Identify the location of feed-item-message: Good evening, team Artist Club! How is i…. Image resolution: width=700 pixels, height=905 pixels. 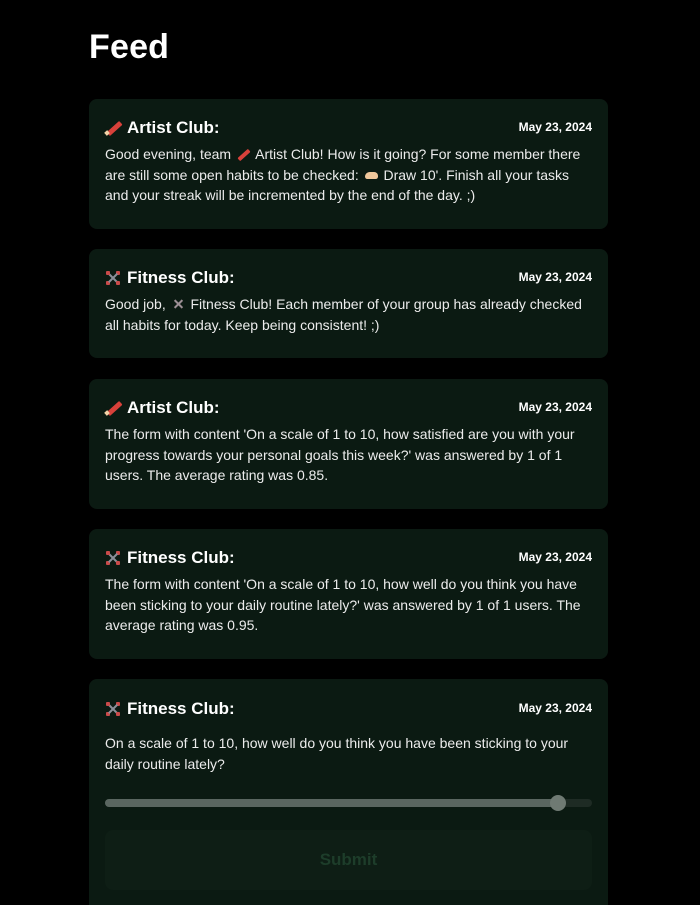
(349, 175).